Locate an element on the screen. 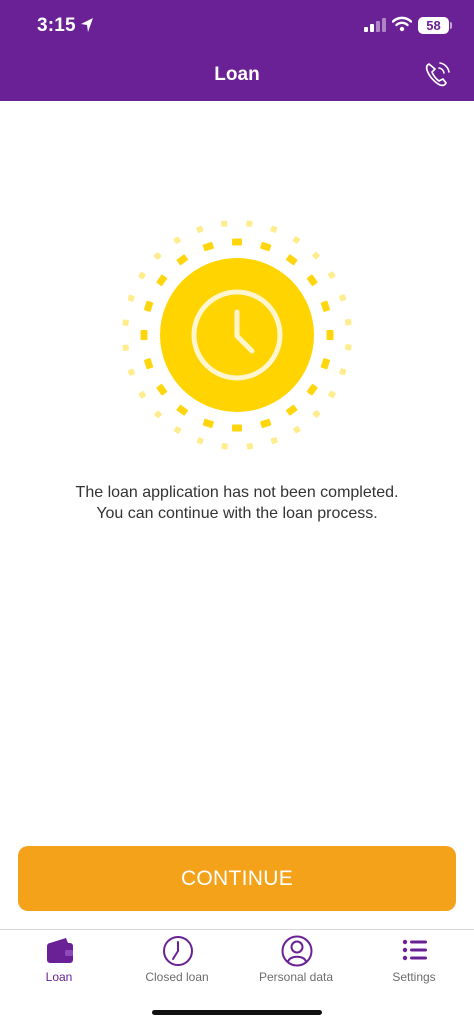  pending-clock-illustration is located at coordinates (237, 335).